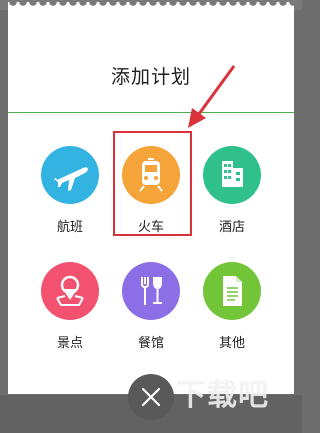 Image resolution: width=320 pixels, height=433 pixels. I want to click on dialog-title: 添加计划, so click(150, 77).